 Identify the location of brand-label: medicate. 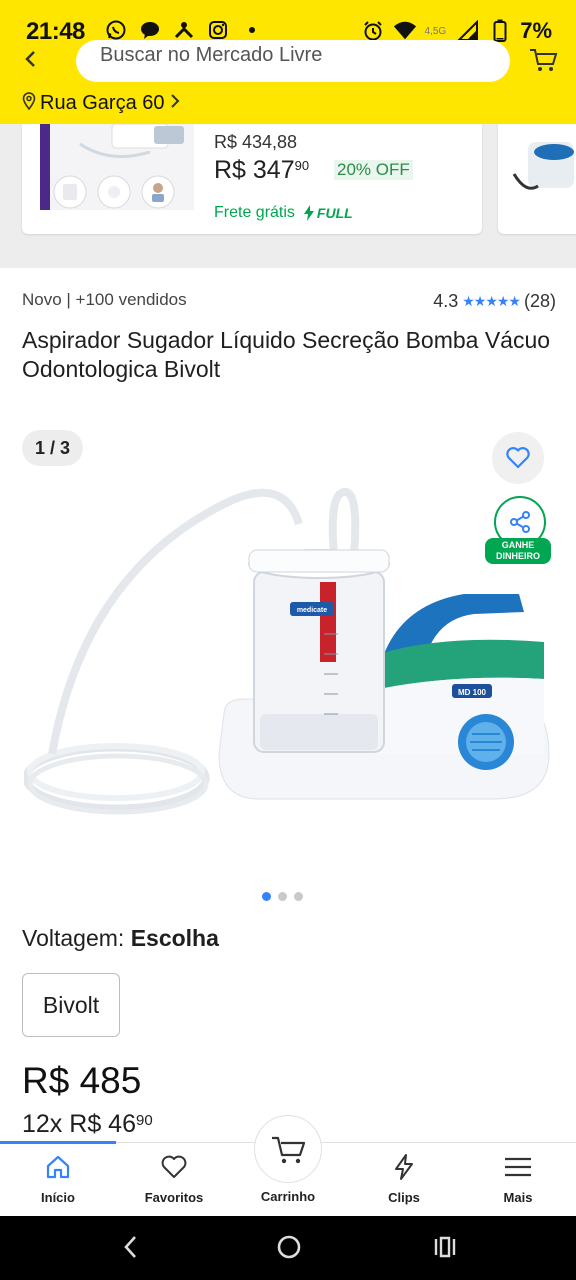
(312, 610).